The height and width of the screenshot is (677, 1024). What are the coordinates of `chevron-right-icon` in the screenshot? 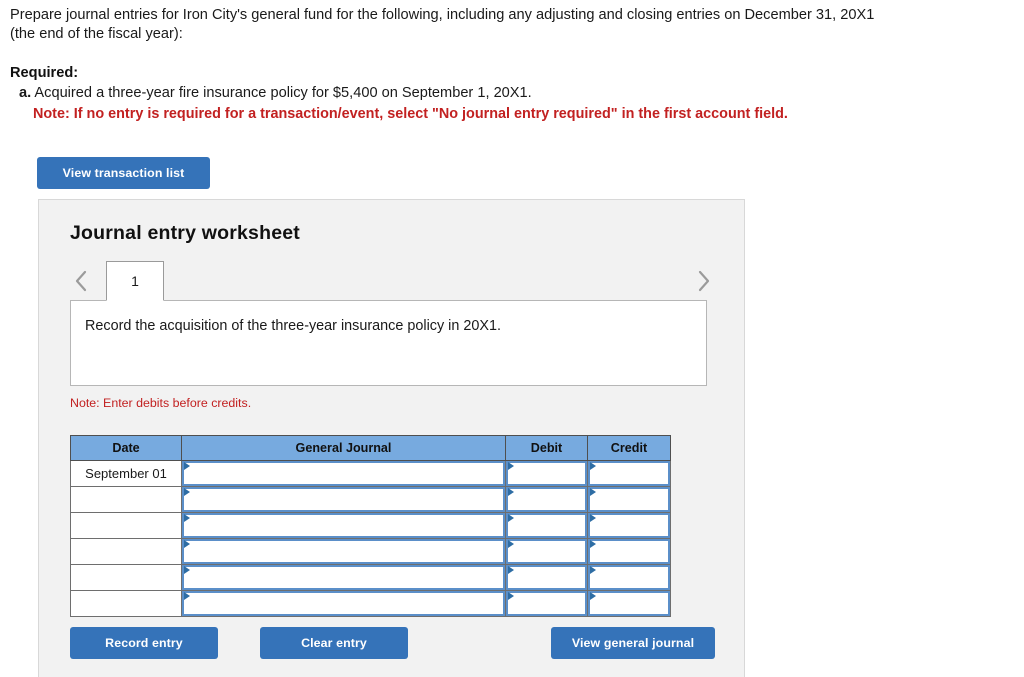 It's located at (704, 281).